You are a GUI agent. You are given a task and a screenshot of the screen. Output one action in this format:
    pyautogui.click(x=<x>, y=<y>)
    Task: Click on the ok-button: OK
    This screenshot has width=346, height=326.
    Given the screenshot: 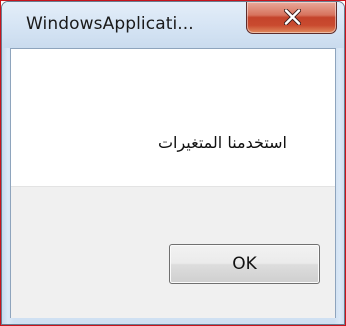 What is the action you would take?
    pyautogui.click(x=244, y=264)
    